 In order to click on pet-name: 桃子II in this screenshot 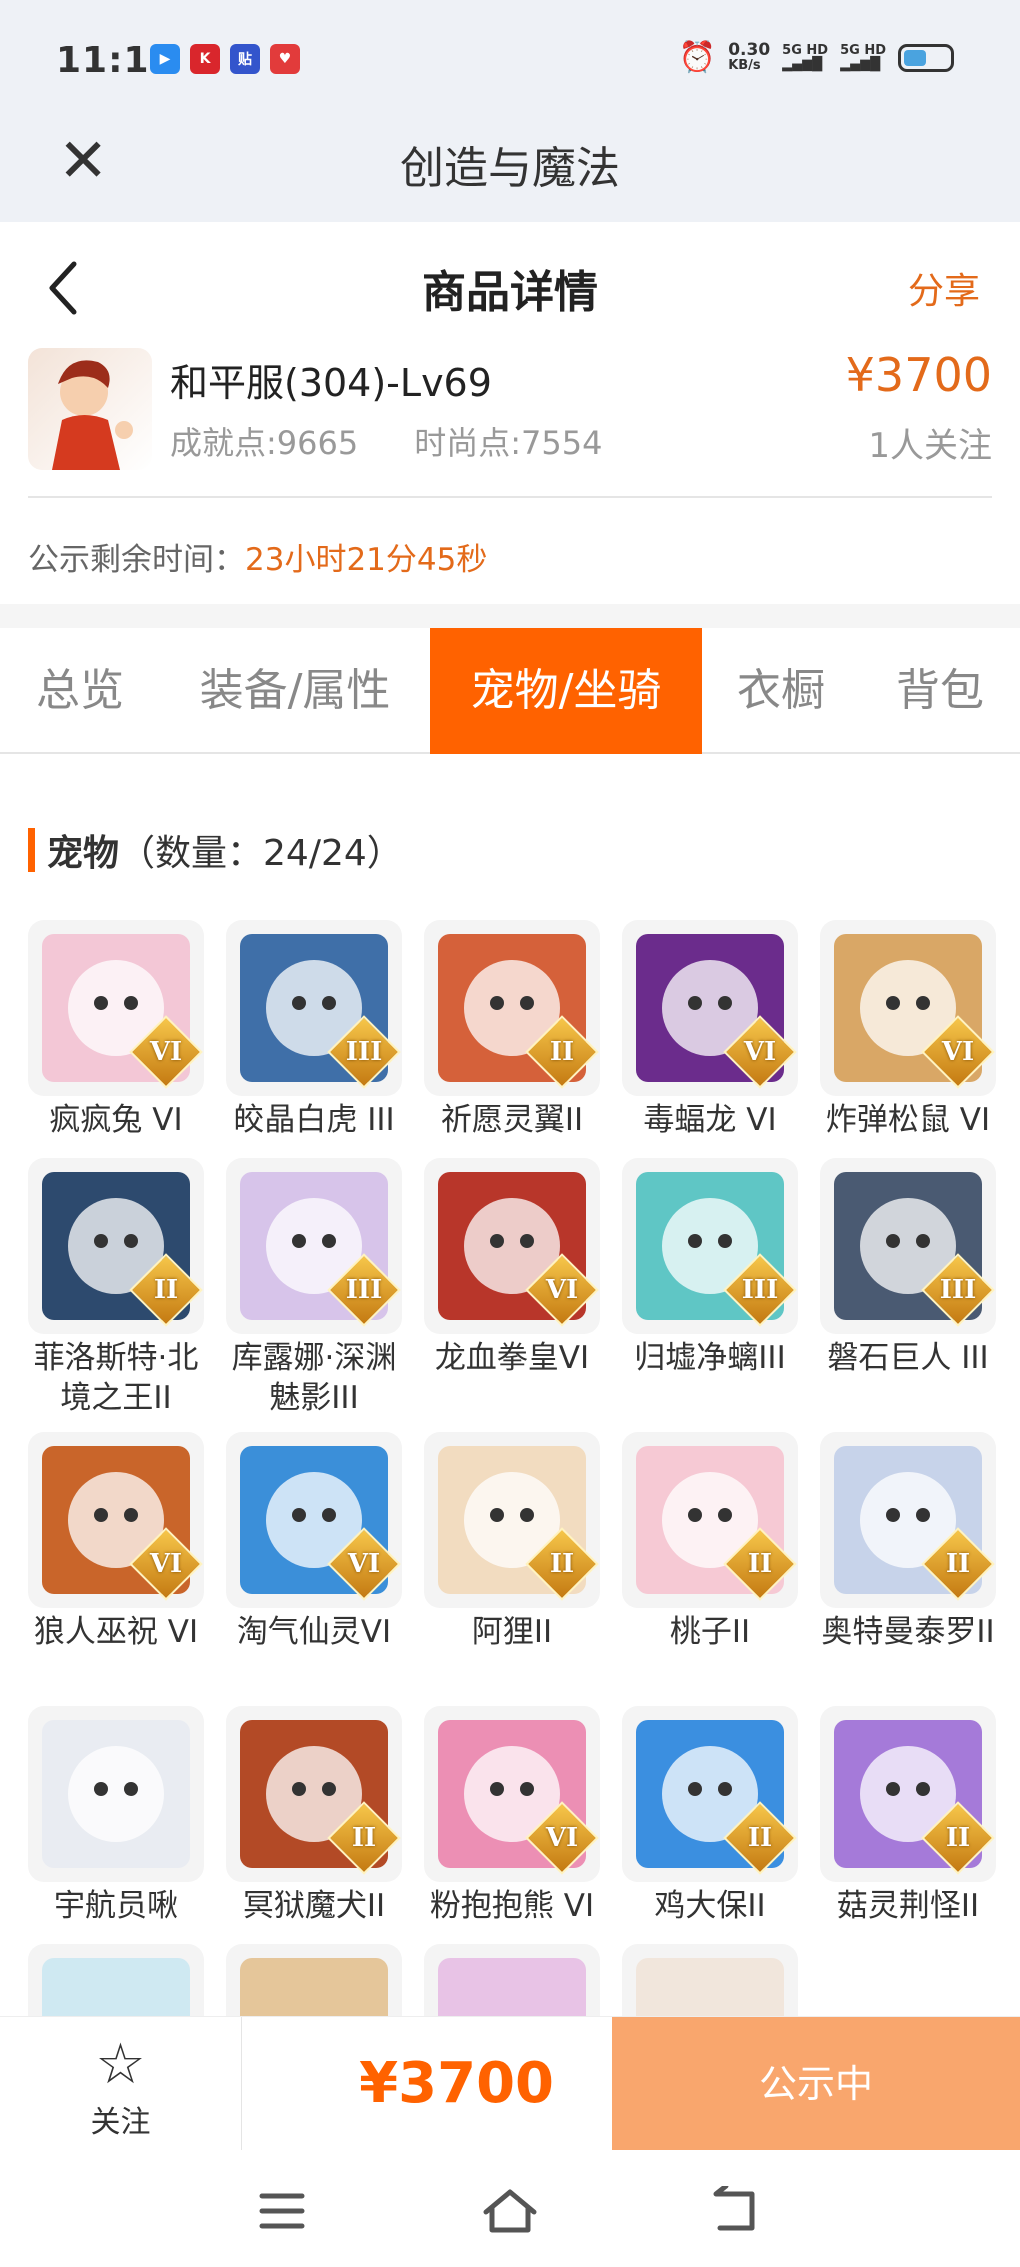, I will do `click(710, 1632)`.